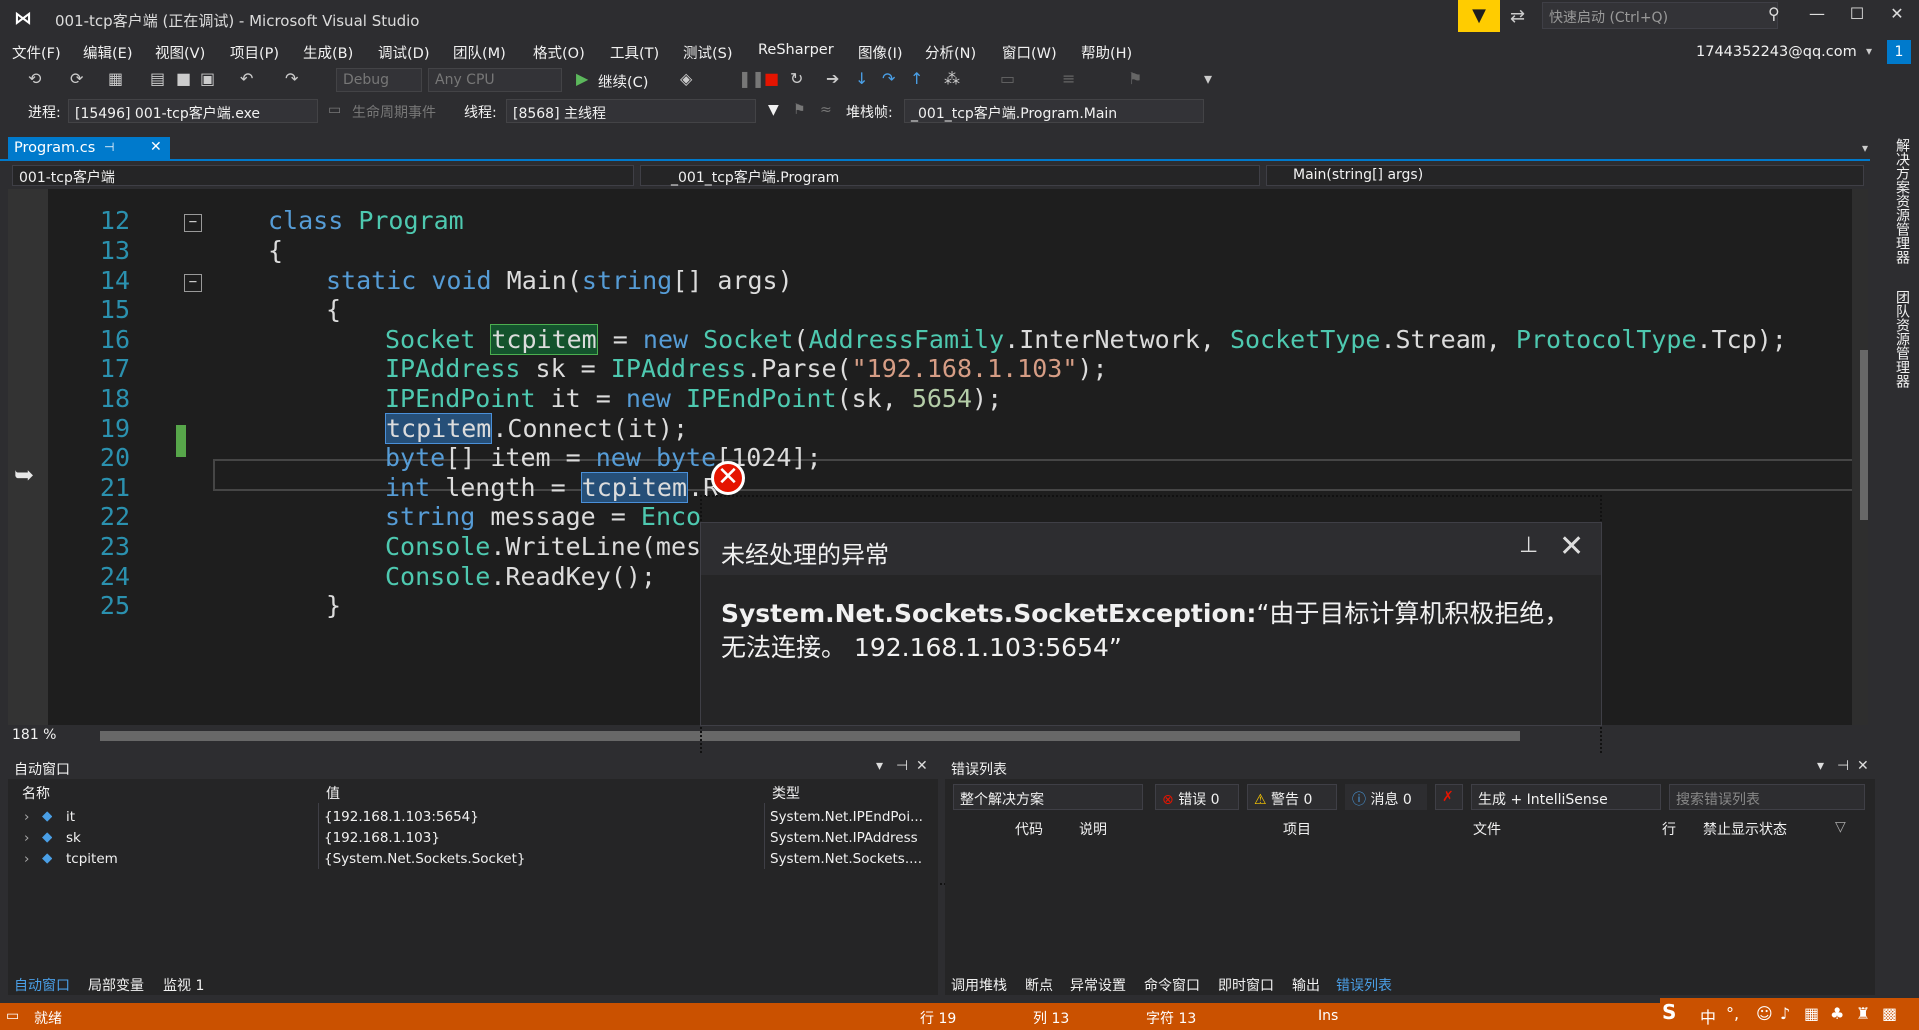 The image size is (1919, 1030). What do you see at coordinates (333, 605) in the screenshot?
I see `code-line: }` at bounding box center [333, 605].